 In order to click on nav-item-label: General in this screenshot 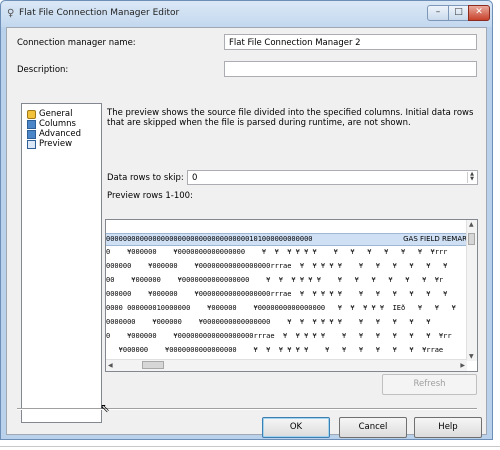, I will do `click(56, 114)`.